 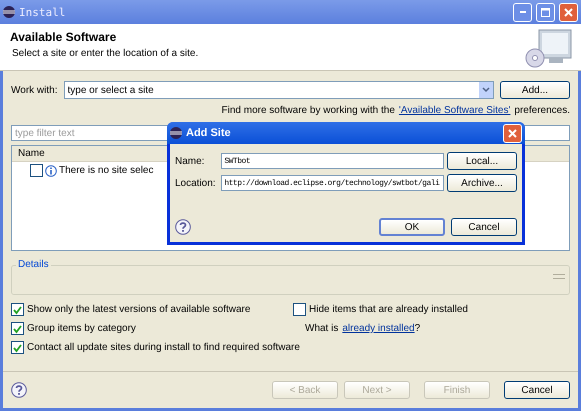 I want to click on dialog-title: Add Site, so click(x=209, y=133).